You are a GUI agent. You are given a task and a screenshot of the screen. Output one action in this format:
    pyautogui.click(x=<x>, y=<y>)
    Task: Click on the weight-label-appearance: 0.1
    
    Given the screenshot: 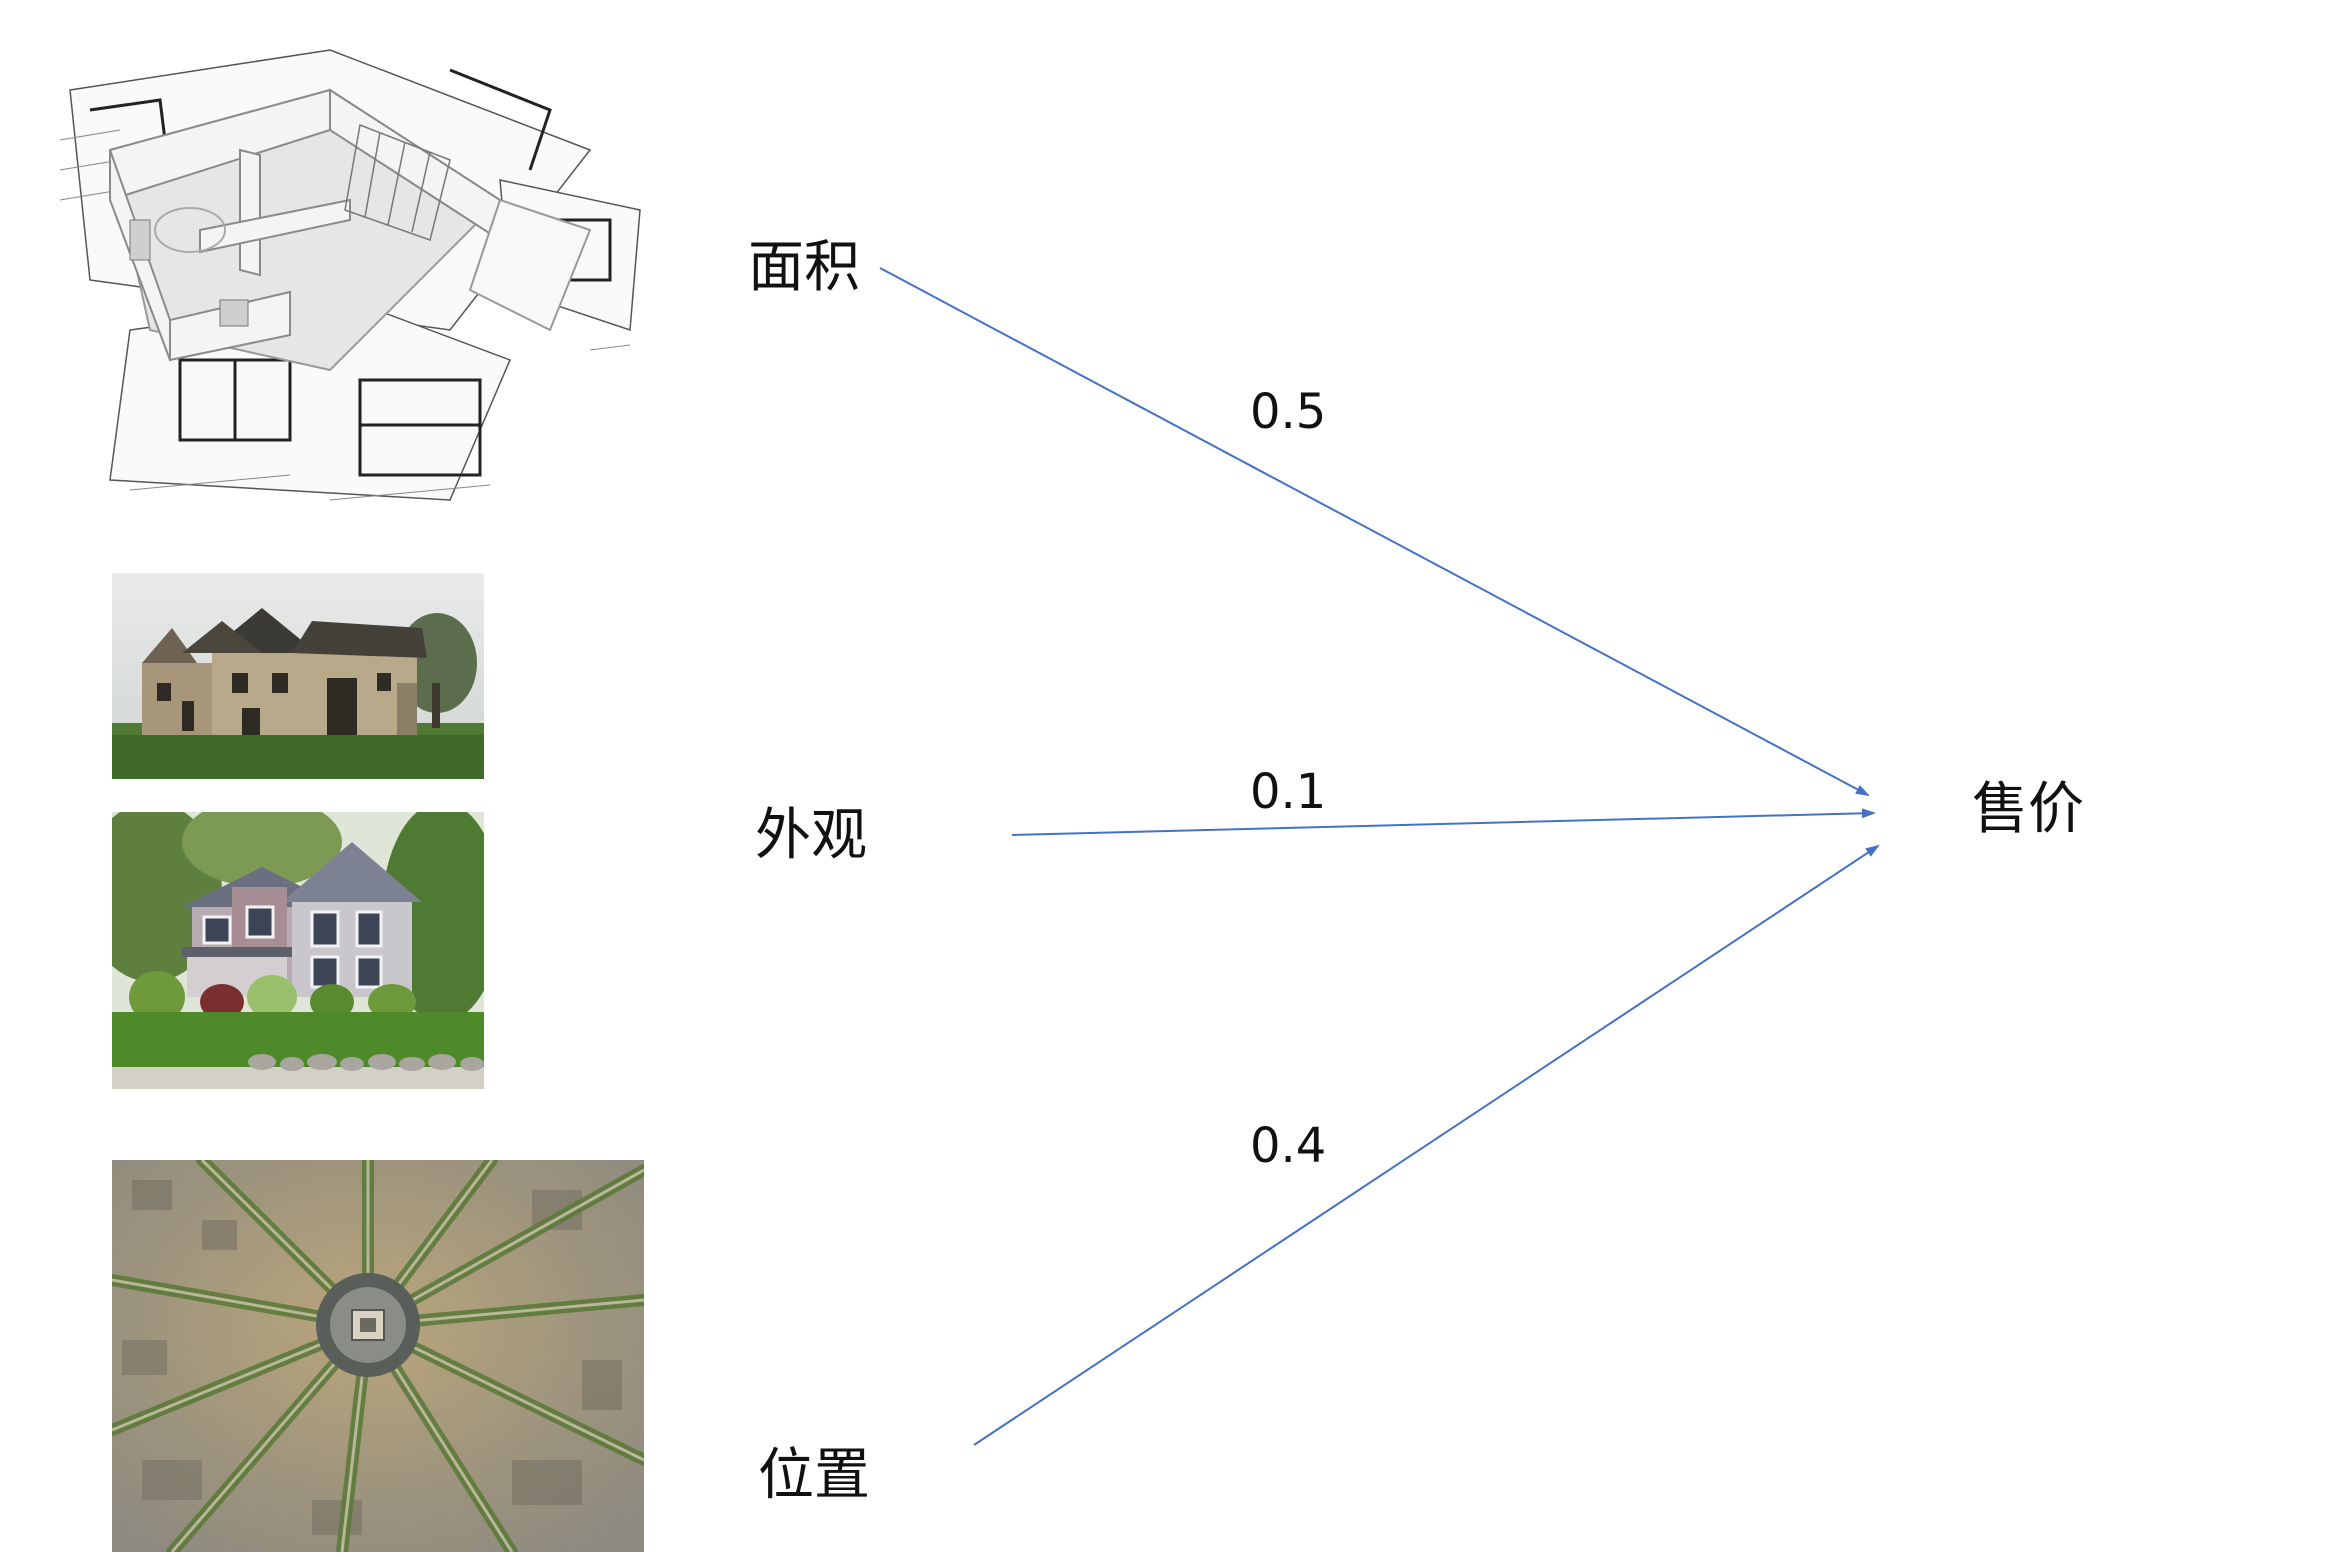 What is the action you would take?
    pyautogui.click(x=1288, y=792)
    